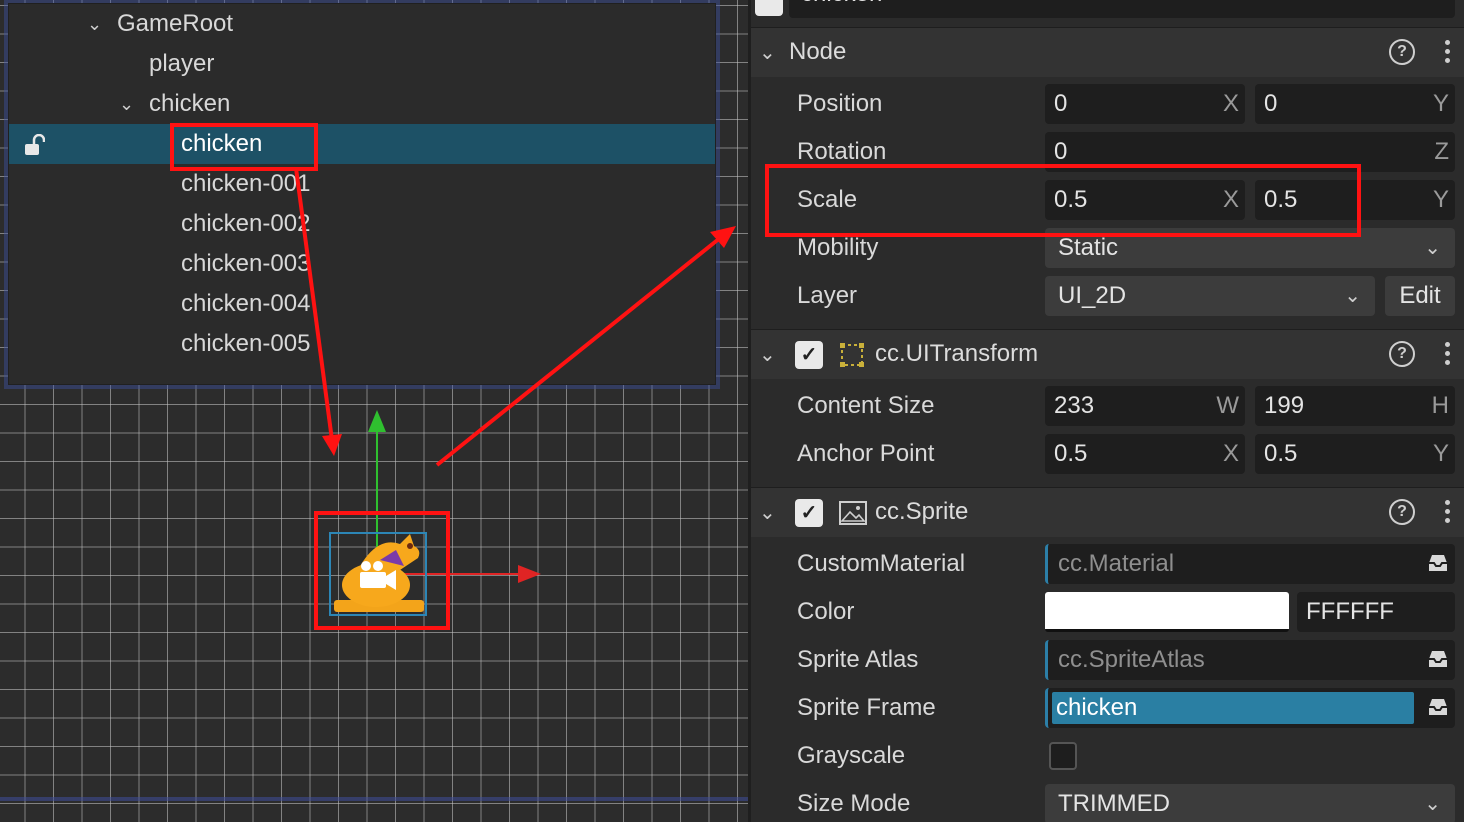  Describe the element at coordinates (1210, 296) in the screenshot. I see `layer-select: UI_2D ⌄` at that location.